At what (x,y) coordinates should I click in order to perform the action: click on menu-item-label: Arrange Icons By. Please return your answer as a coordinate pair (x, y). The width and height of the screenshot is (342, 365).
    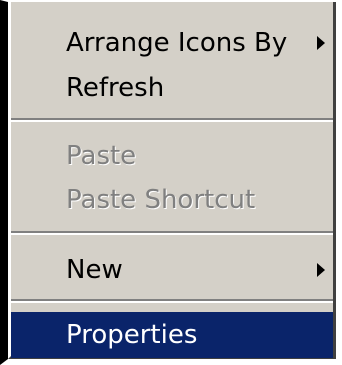
    Looking at the image, I should click on (177, 43).